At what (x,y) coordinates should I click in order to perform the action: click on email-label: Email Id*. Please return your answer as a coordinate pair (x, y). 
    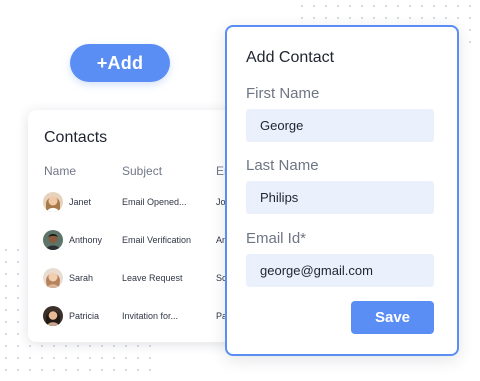
    Looking at the image, I should click on (276, 238).